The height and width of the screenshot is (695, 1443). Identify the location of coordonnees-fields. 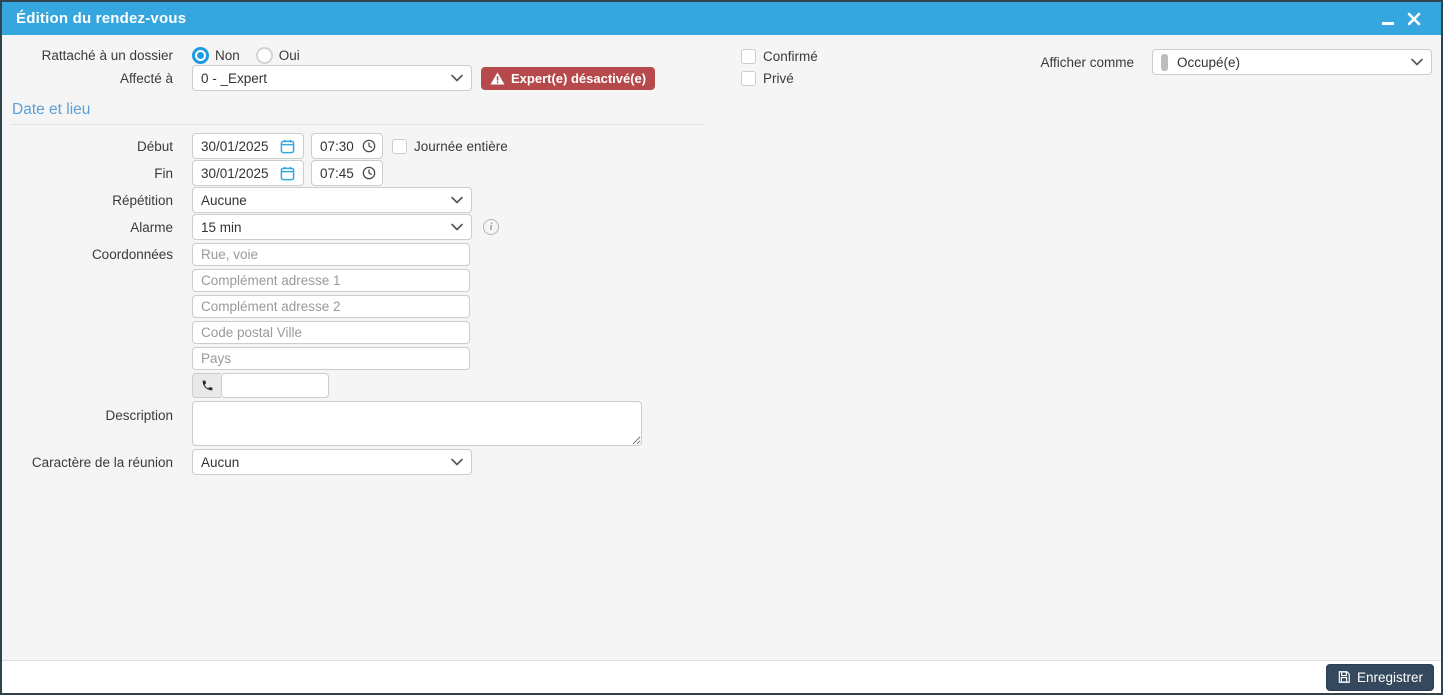
(331, 322).